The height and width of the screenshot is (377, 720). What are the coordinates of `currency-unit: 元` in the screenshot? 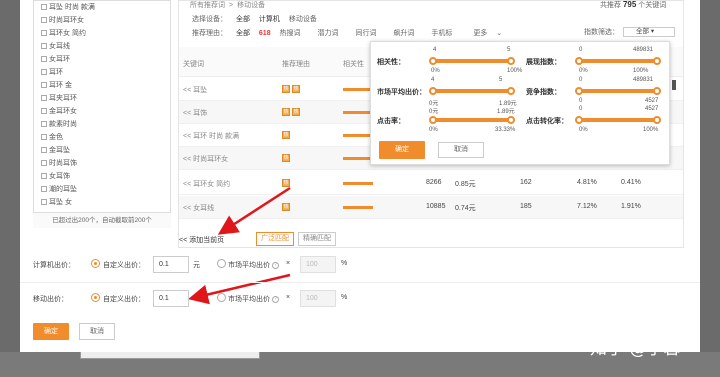 It's located at (196, 265).